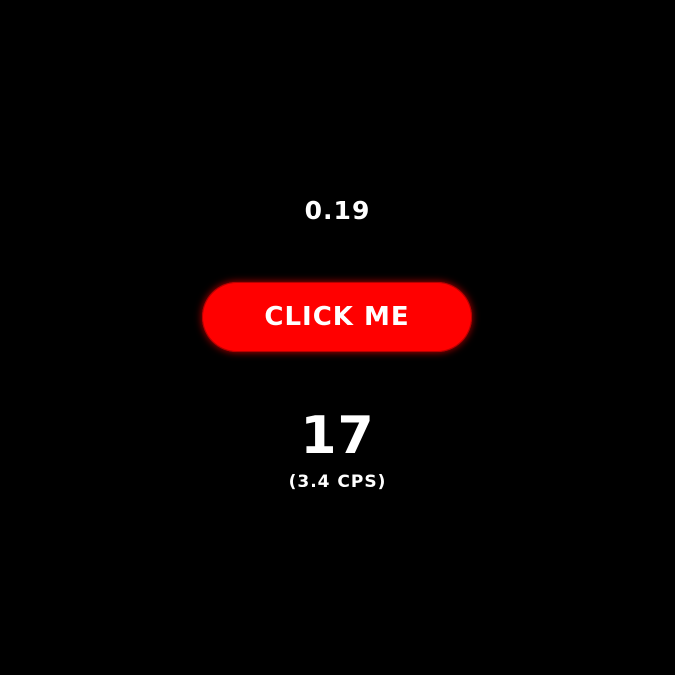 This screenshot has width=675, height=675. Describe the element at coordinates (337, 436) in the screenshot. I see `click-count: 17` at that location.